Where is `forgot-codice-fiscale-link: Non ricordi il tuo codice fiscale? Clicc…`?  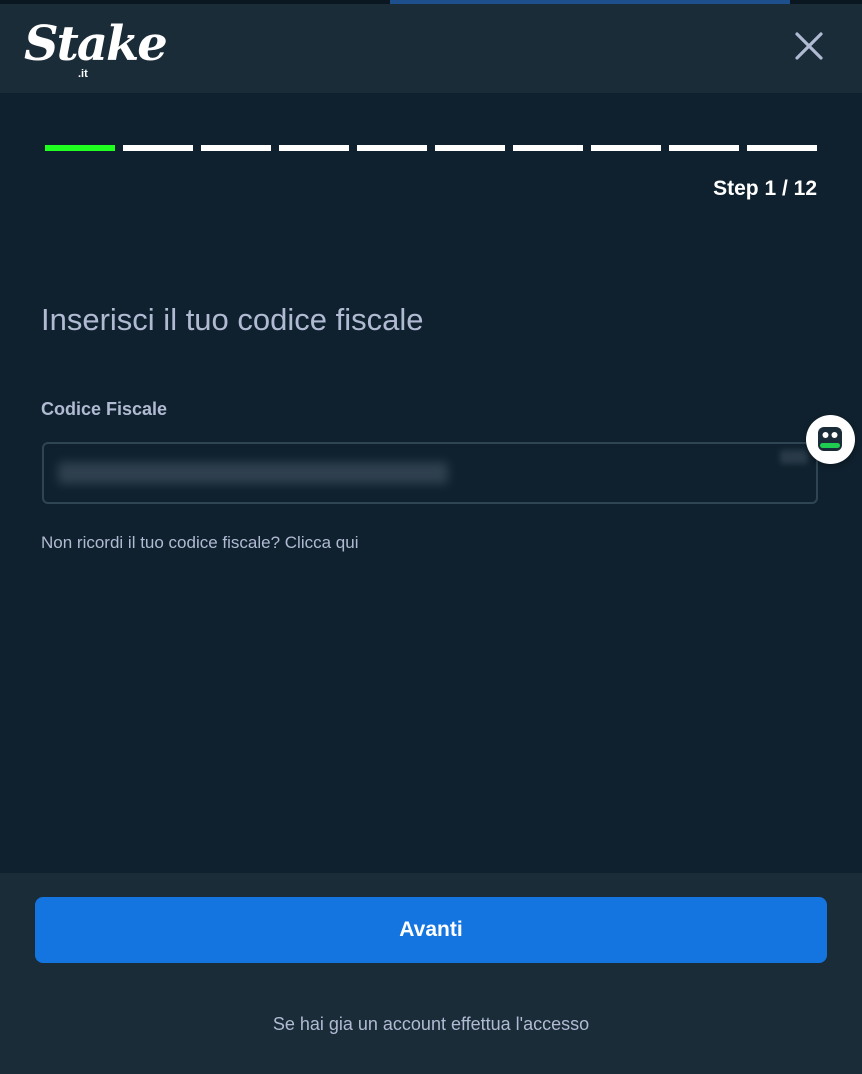
forgot-codice-fiscale-link: Non ricordi il tuo codice fiscale? Clicc… is located at coordinates (199, 543).